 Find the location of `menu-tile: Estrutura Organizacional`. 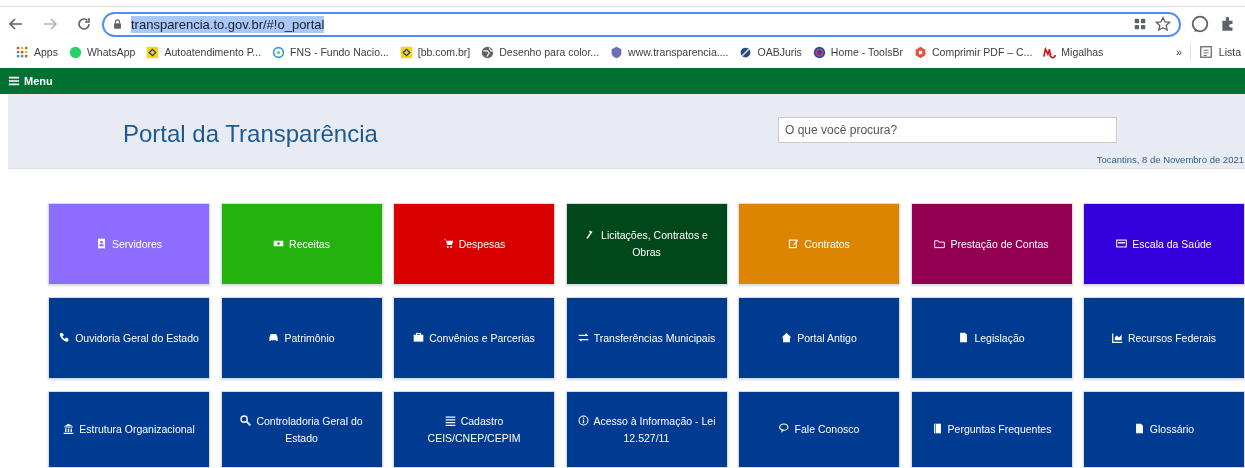

menu-tile: Estrutura Organizacional is located at coordinates (129, 429).